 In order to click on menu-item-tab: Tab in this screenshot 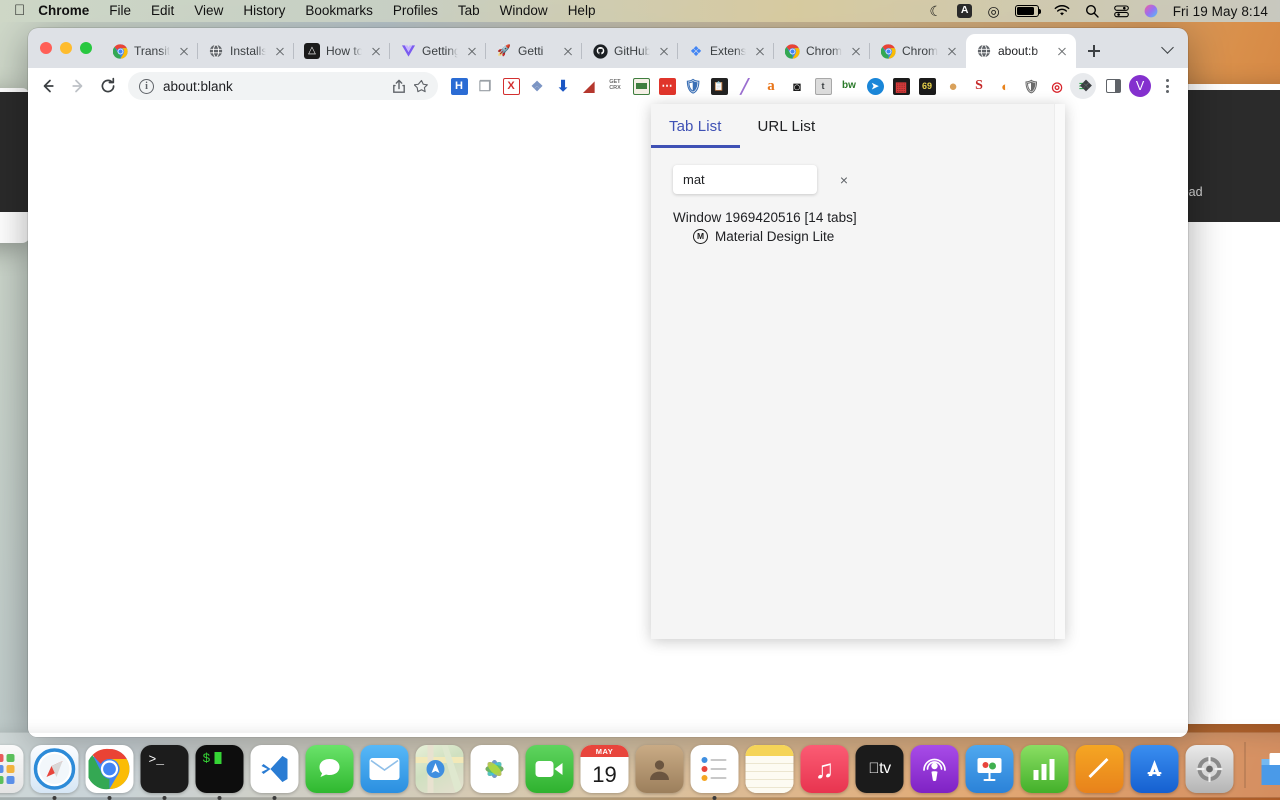, I will do `click(469, 11)`.